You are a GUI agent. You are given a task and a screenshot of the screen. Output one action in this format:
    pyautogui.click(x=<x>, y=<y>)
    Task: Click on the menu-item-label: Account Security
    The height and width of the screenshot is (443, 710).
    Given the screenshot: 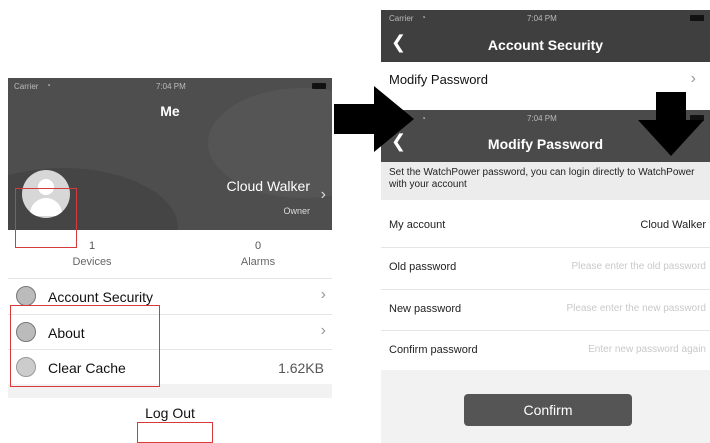 What is the action you would take?
    pyautogui.click(x=101, y=297)
    